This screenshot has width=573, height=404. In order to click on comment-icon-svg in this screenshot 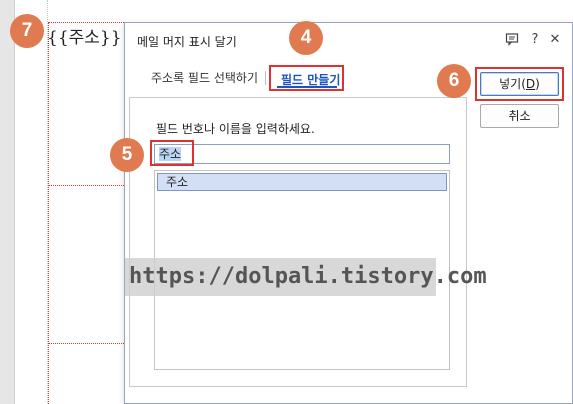, I will do `click(512, 39)`.